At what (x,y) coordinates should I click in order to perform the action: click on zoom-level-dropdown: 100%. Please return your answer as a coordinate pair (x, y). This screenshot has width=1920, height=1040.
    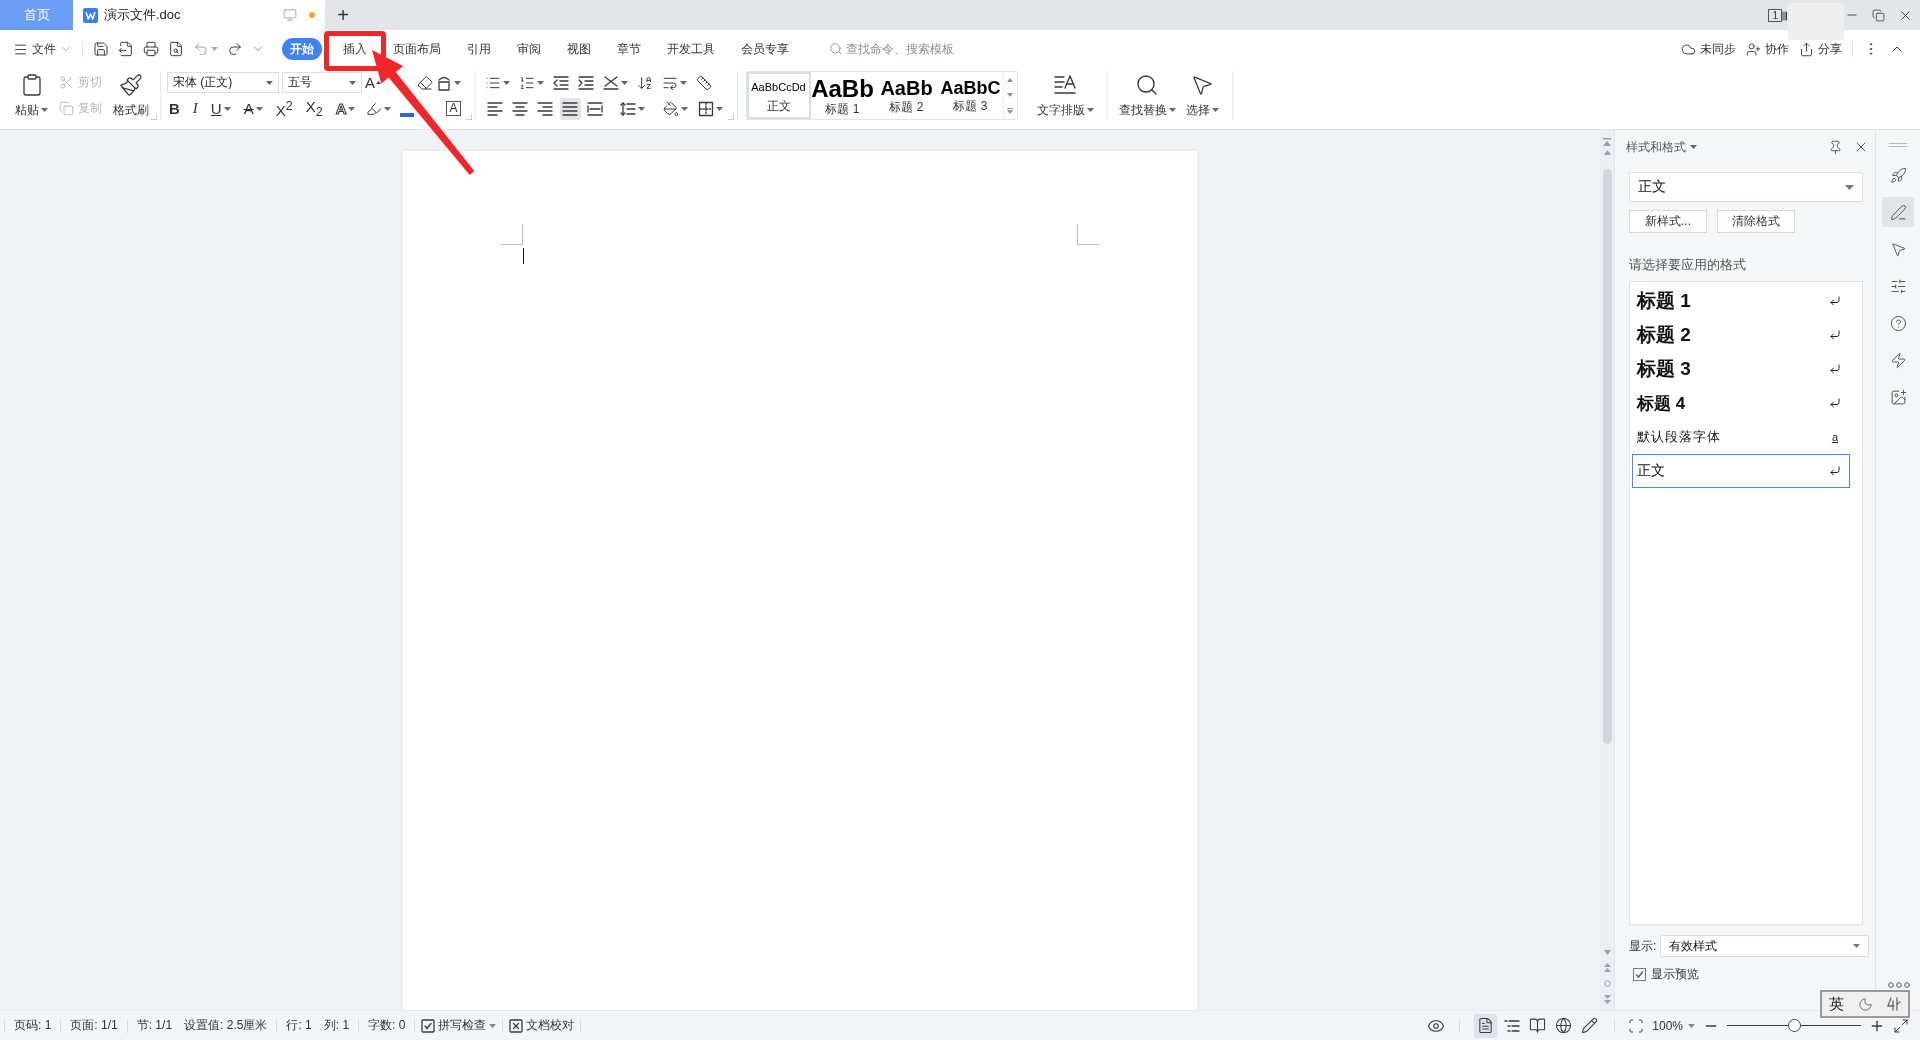
    Looking at the image, I should click on (1673, 1025).